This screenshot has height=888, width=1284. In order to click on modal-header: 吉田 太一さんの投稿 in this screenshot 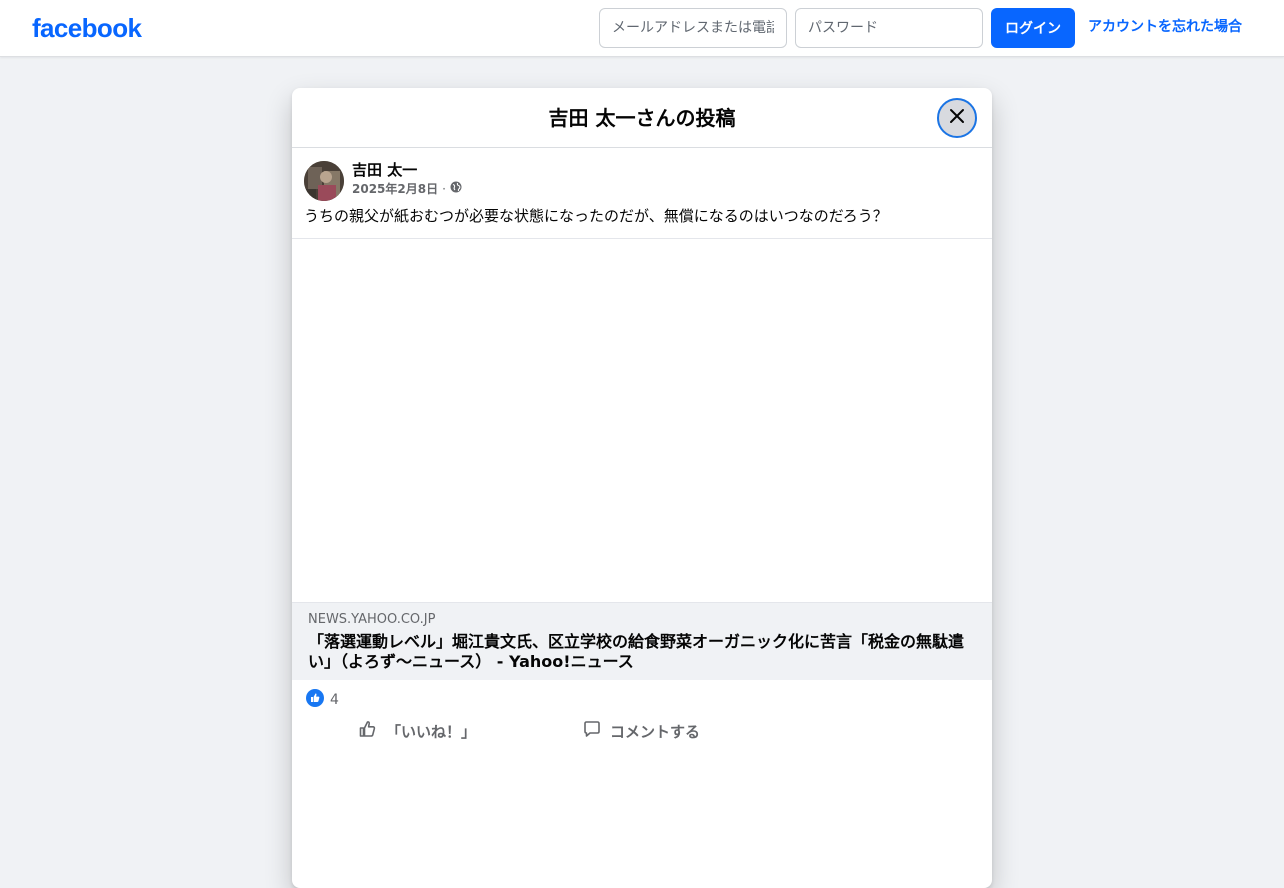, I will do `click(642, 118)`.